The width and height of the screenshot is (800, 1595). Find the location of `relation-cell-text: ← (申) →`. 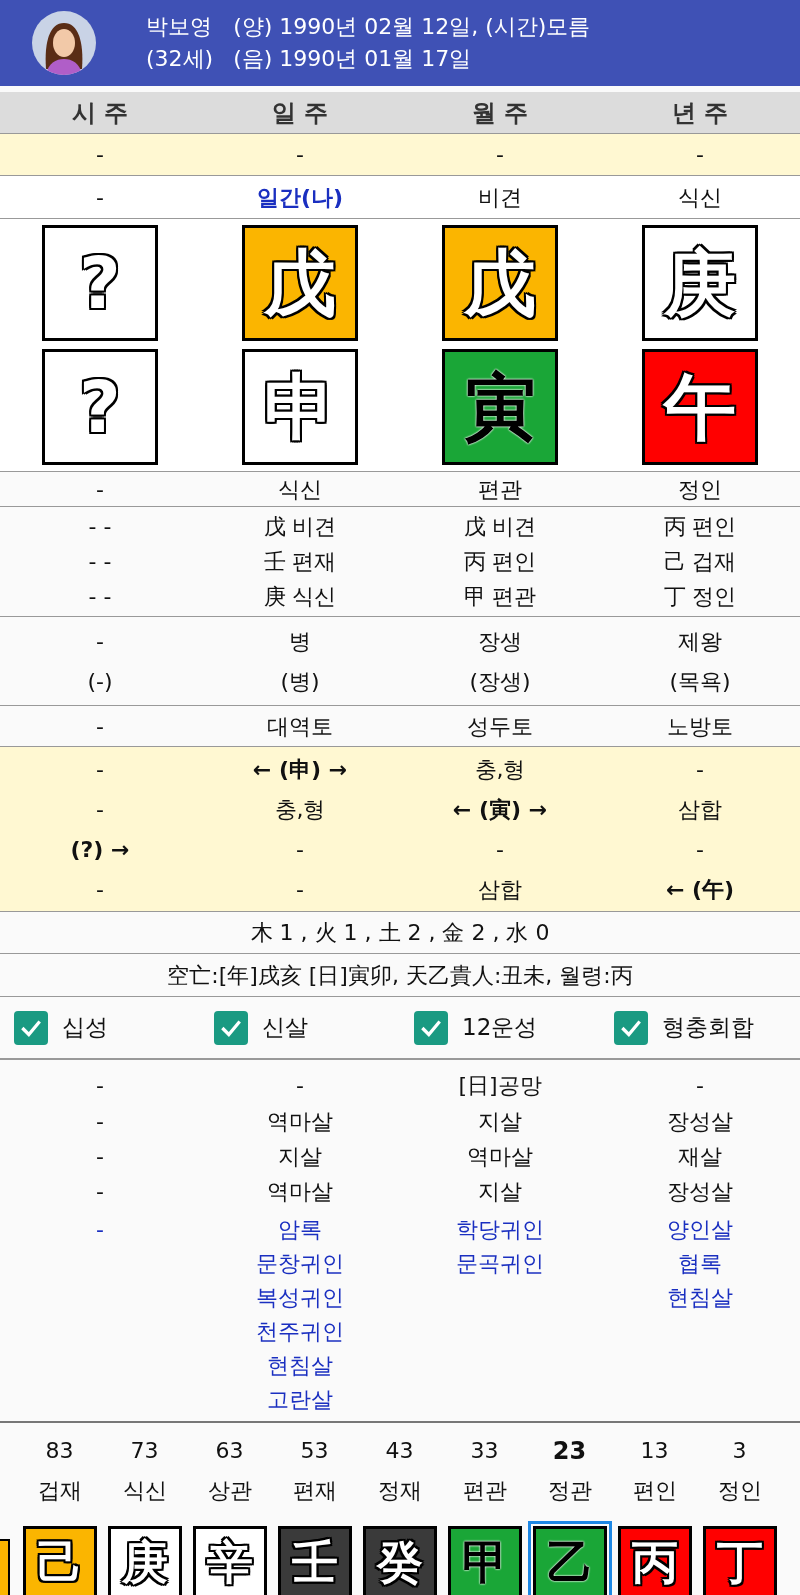

relation-cell-text: ← (申) → is located at coordinates (300, 769).